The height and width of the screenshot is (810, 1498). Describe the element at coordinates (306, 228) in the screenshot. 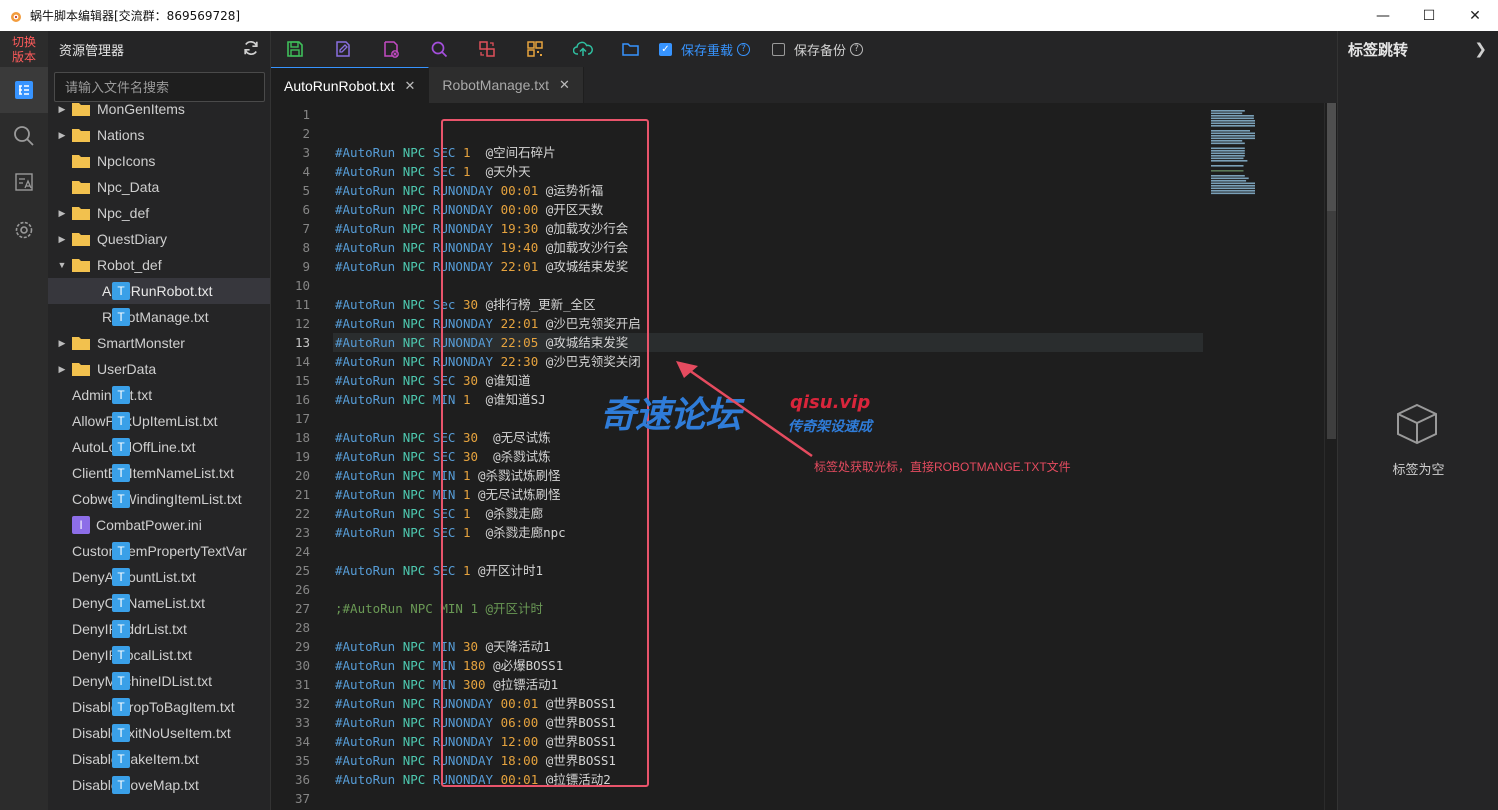

I see `line-number: 7` at that location.